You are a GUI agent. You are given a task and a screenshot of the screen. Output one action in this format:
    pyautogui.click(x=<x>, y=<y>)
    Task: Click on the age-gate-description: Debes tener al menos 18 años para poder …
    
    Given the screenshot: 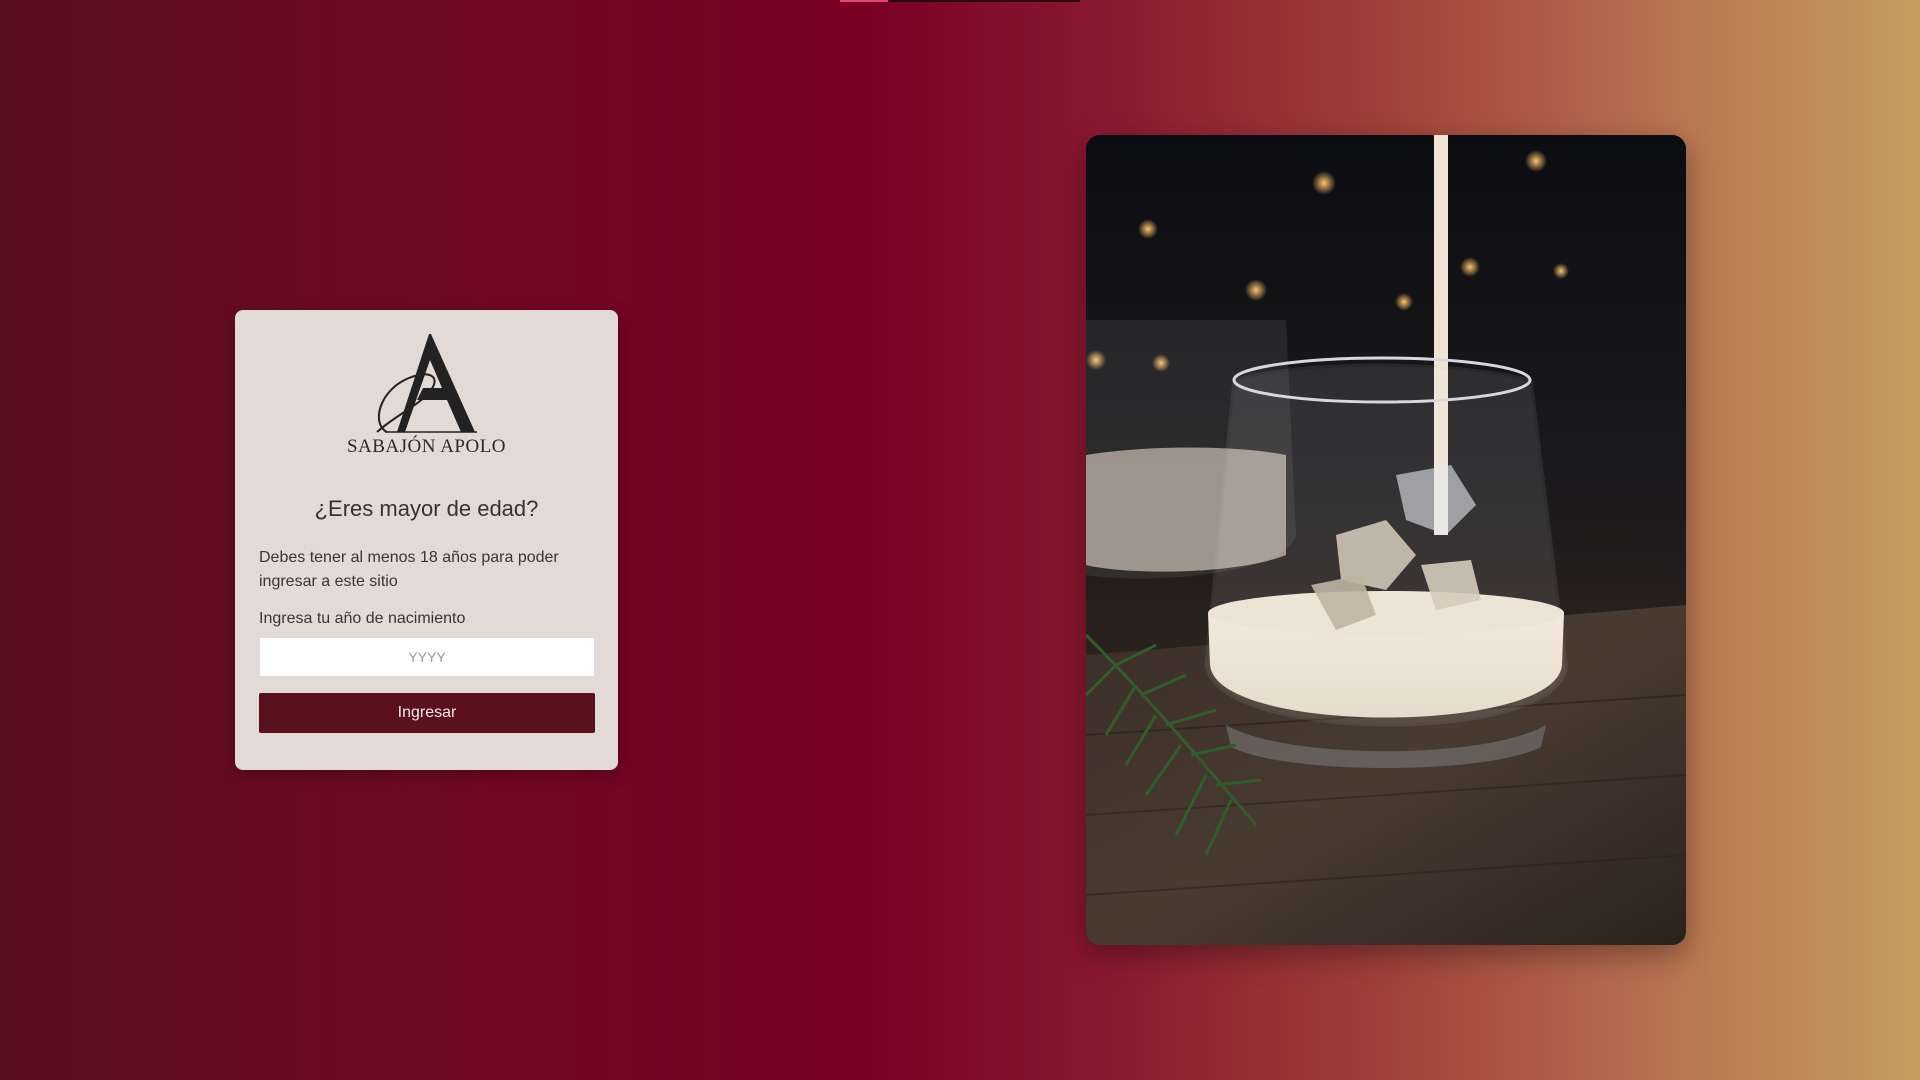 What is the action you would take?
    pyautogui.click(x=409, y=569)
    